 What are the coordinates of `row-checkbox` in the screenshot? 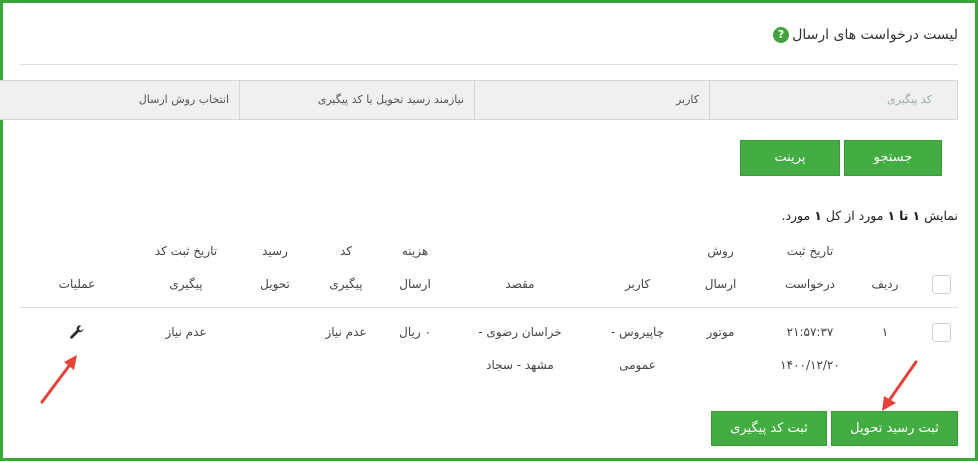 It's located at (941, 332).